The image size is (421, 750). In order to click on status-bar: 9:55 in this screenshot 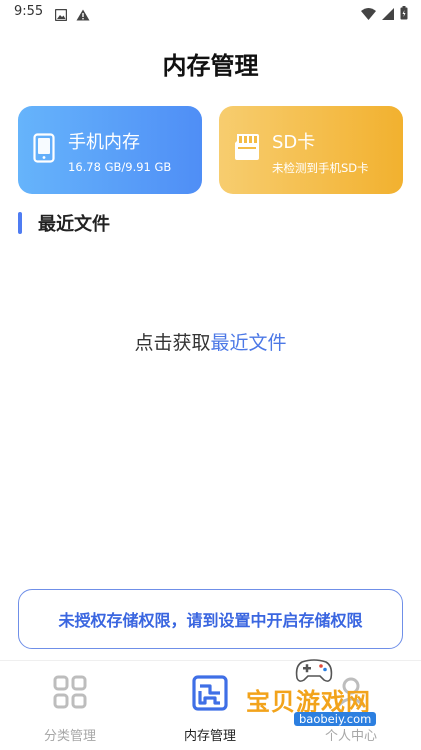, I will do `click(210, 13)`.